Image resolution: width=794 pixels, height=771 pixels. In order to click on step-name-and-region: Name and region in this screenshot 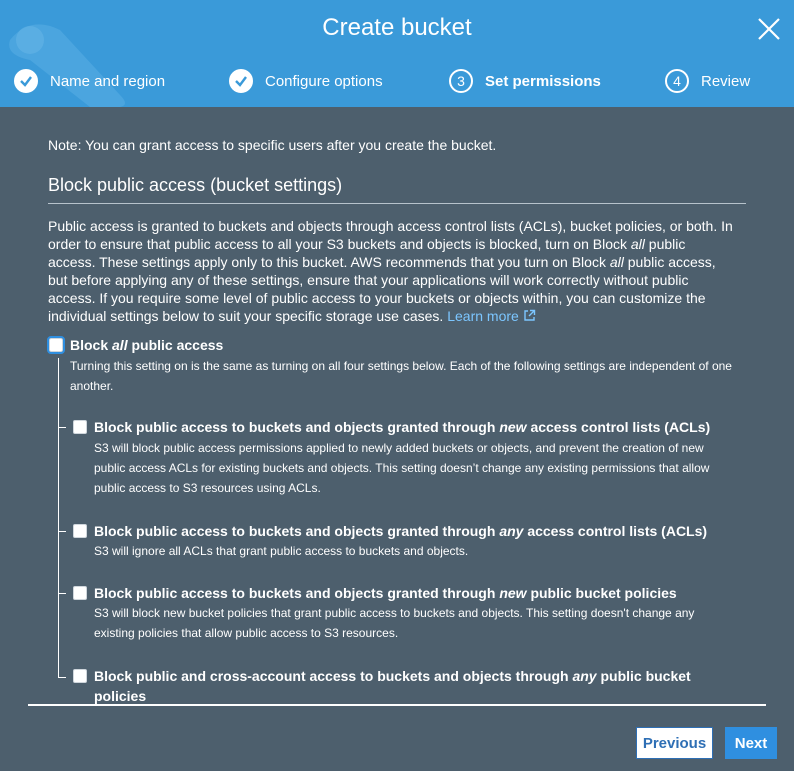, I will do `click(89, 81)`.